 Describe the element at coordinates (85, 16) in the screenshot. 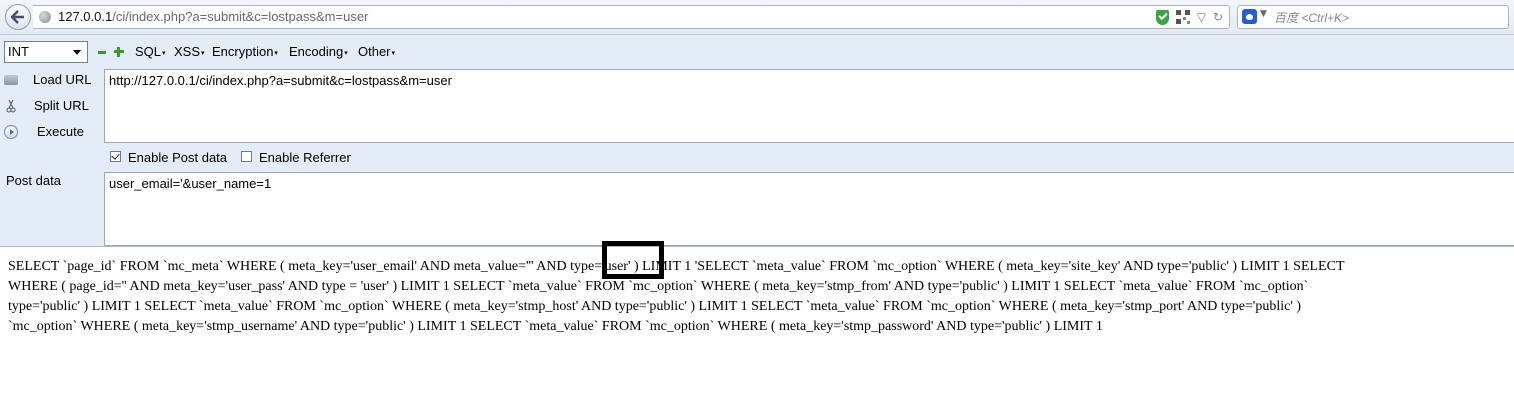

I see `address-host: 127.0.0.1` at that location.